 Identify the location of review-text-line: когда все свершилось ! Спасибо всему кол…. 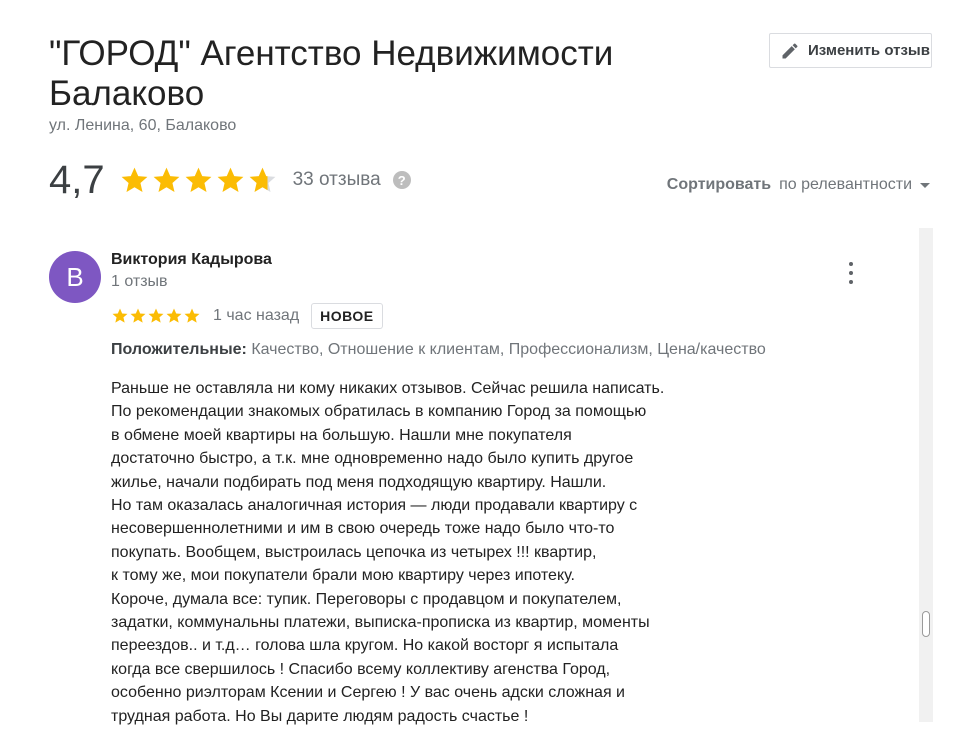
(361, 669).